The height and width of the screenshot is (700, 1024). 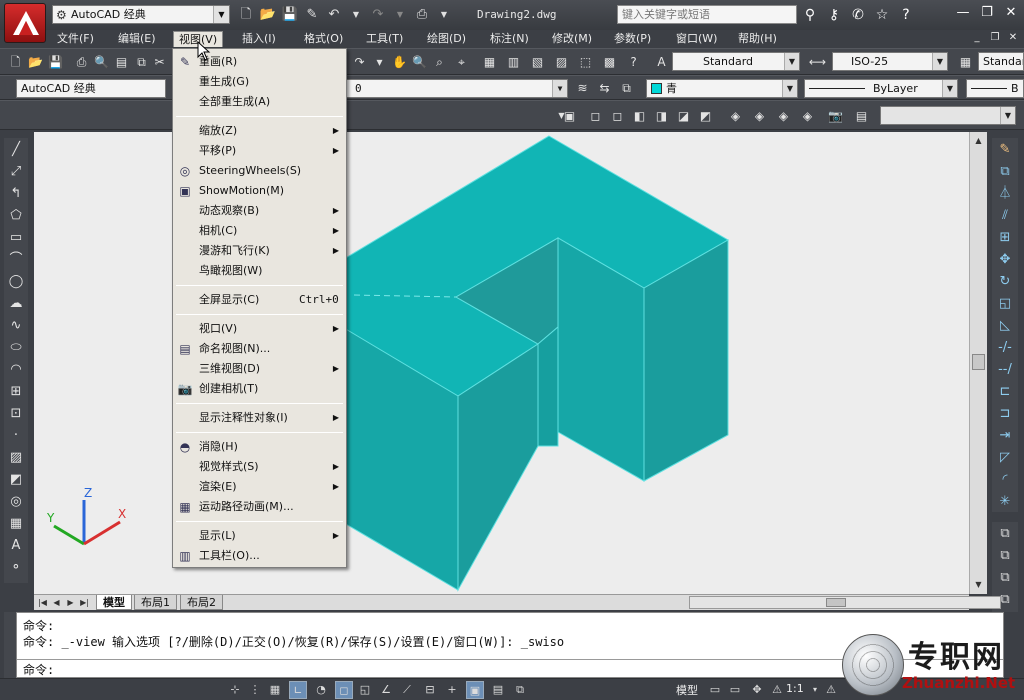 I want to click on view-menu-item: 鸟瞰视图(W), so click(x=259, y=271).